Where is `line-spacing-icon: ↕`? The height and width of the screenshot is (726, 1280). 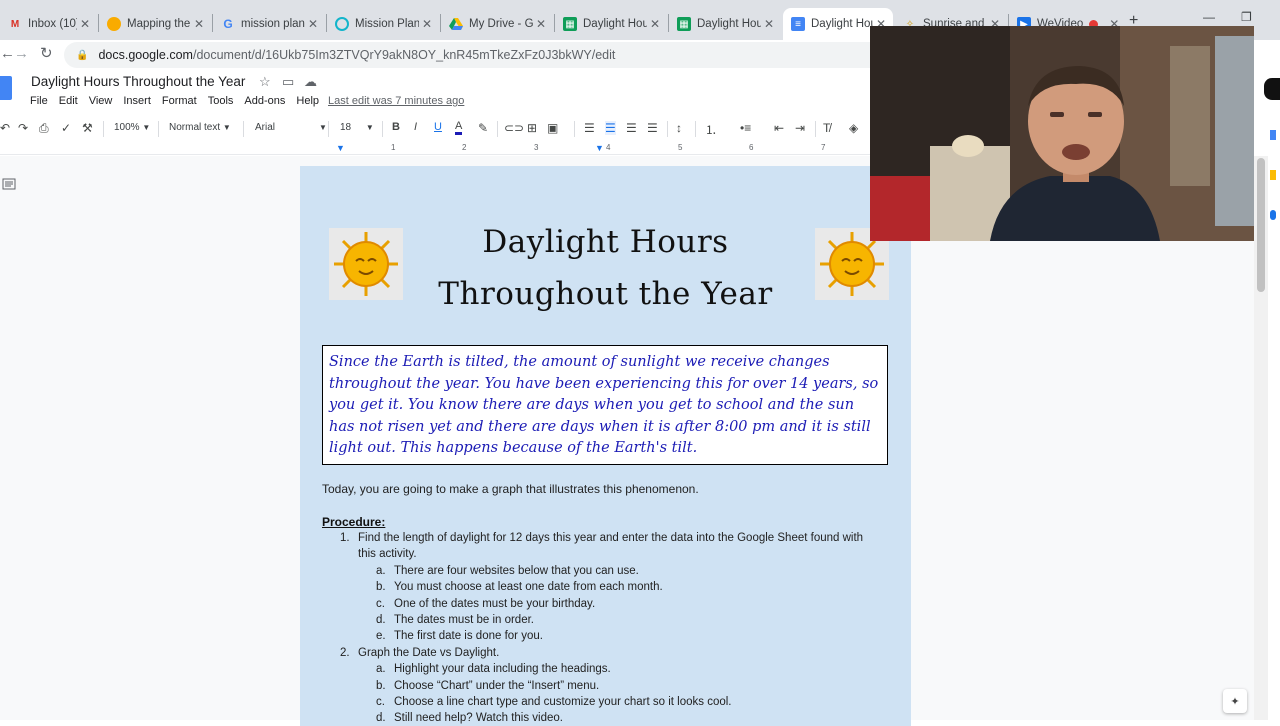 line-spacing-icon: ↕ is located at coordinates (679, 128).